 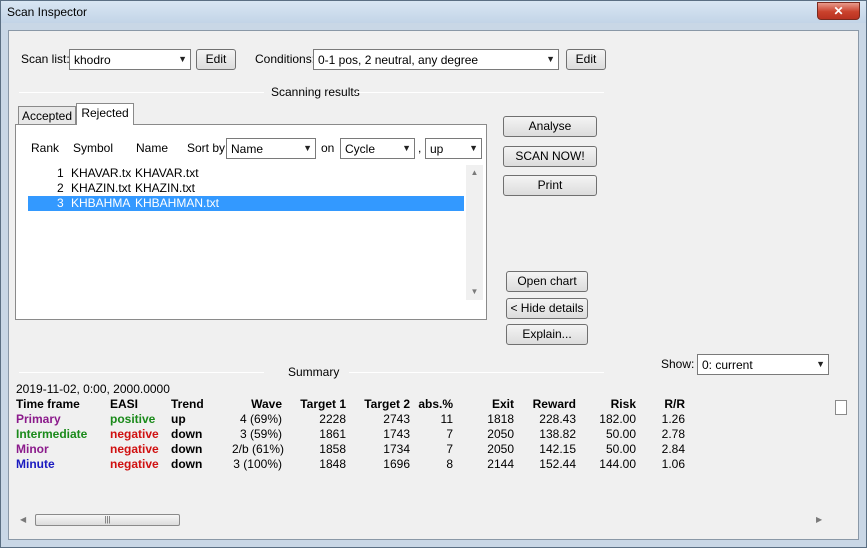 What do you see at coordinates (557, 449) in the screenshot?
I see `reward-cell: 142.15` at bounding box center [557, 449].